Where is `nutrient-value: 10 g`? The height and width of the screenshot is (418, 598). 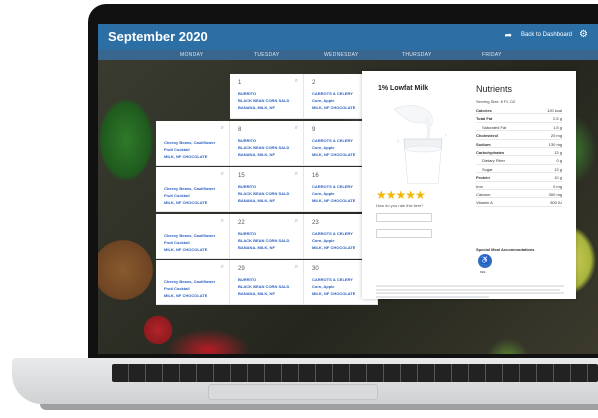 nutrient-value: 10 g is located at coordinates (558, 178).